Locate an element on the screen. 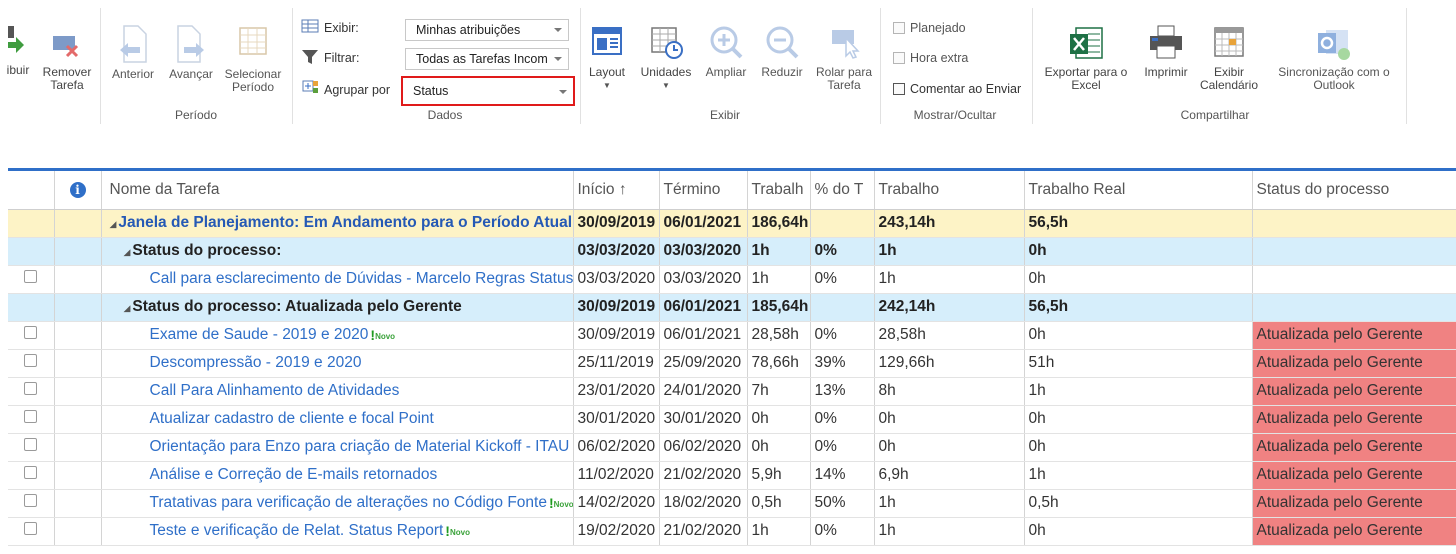 This screenshot has width=1456, height=554. trabalho-real-cell: 1h is located at coordinates (1138, 475).